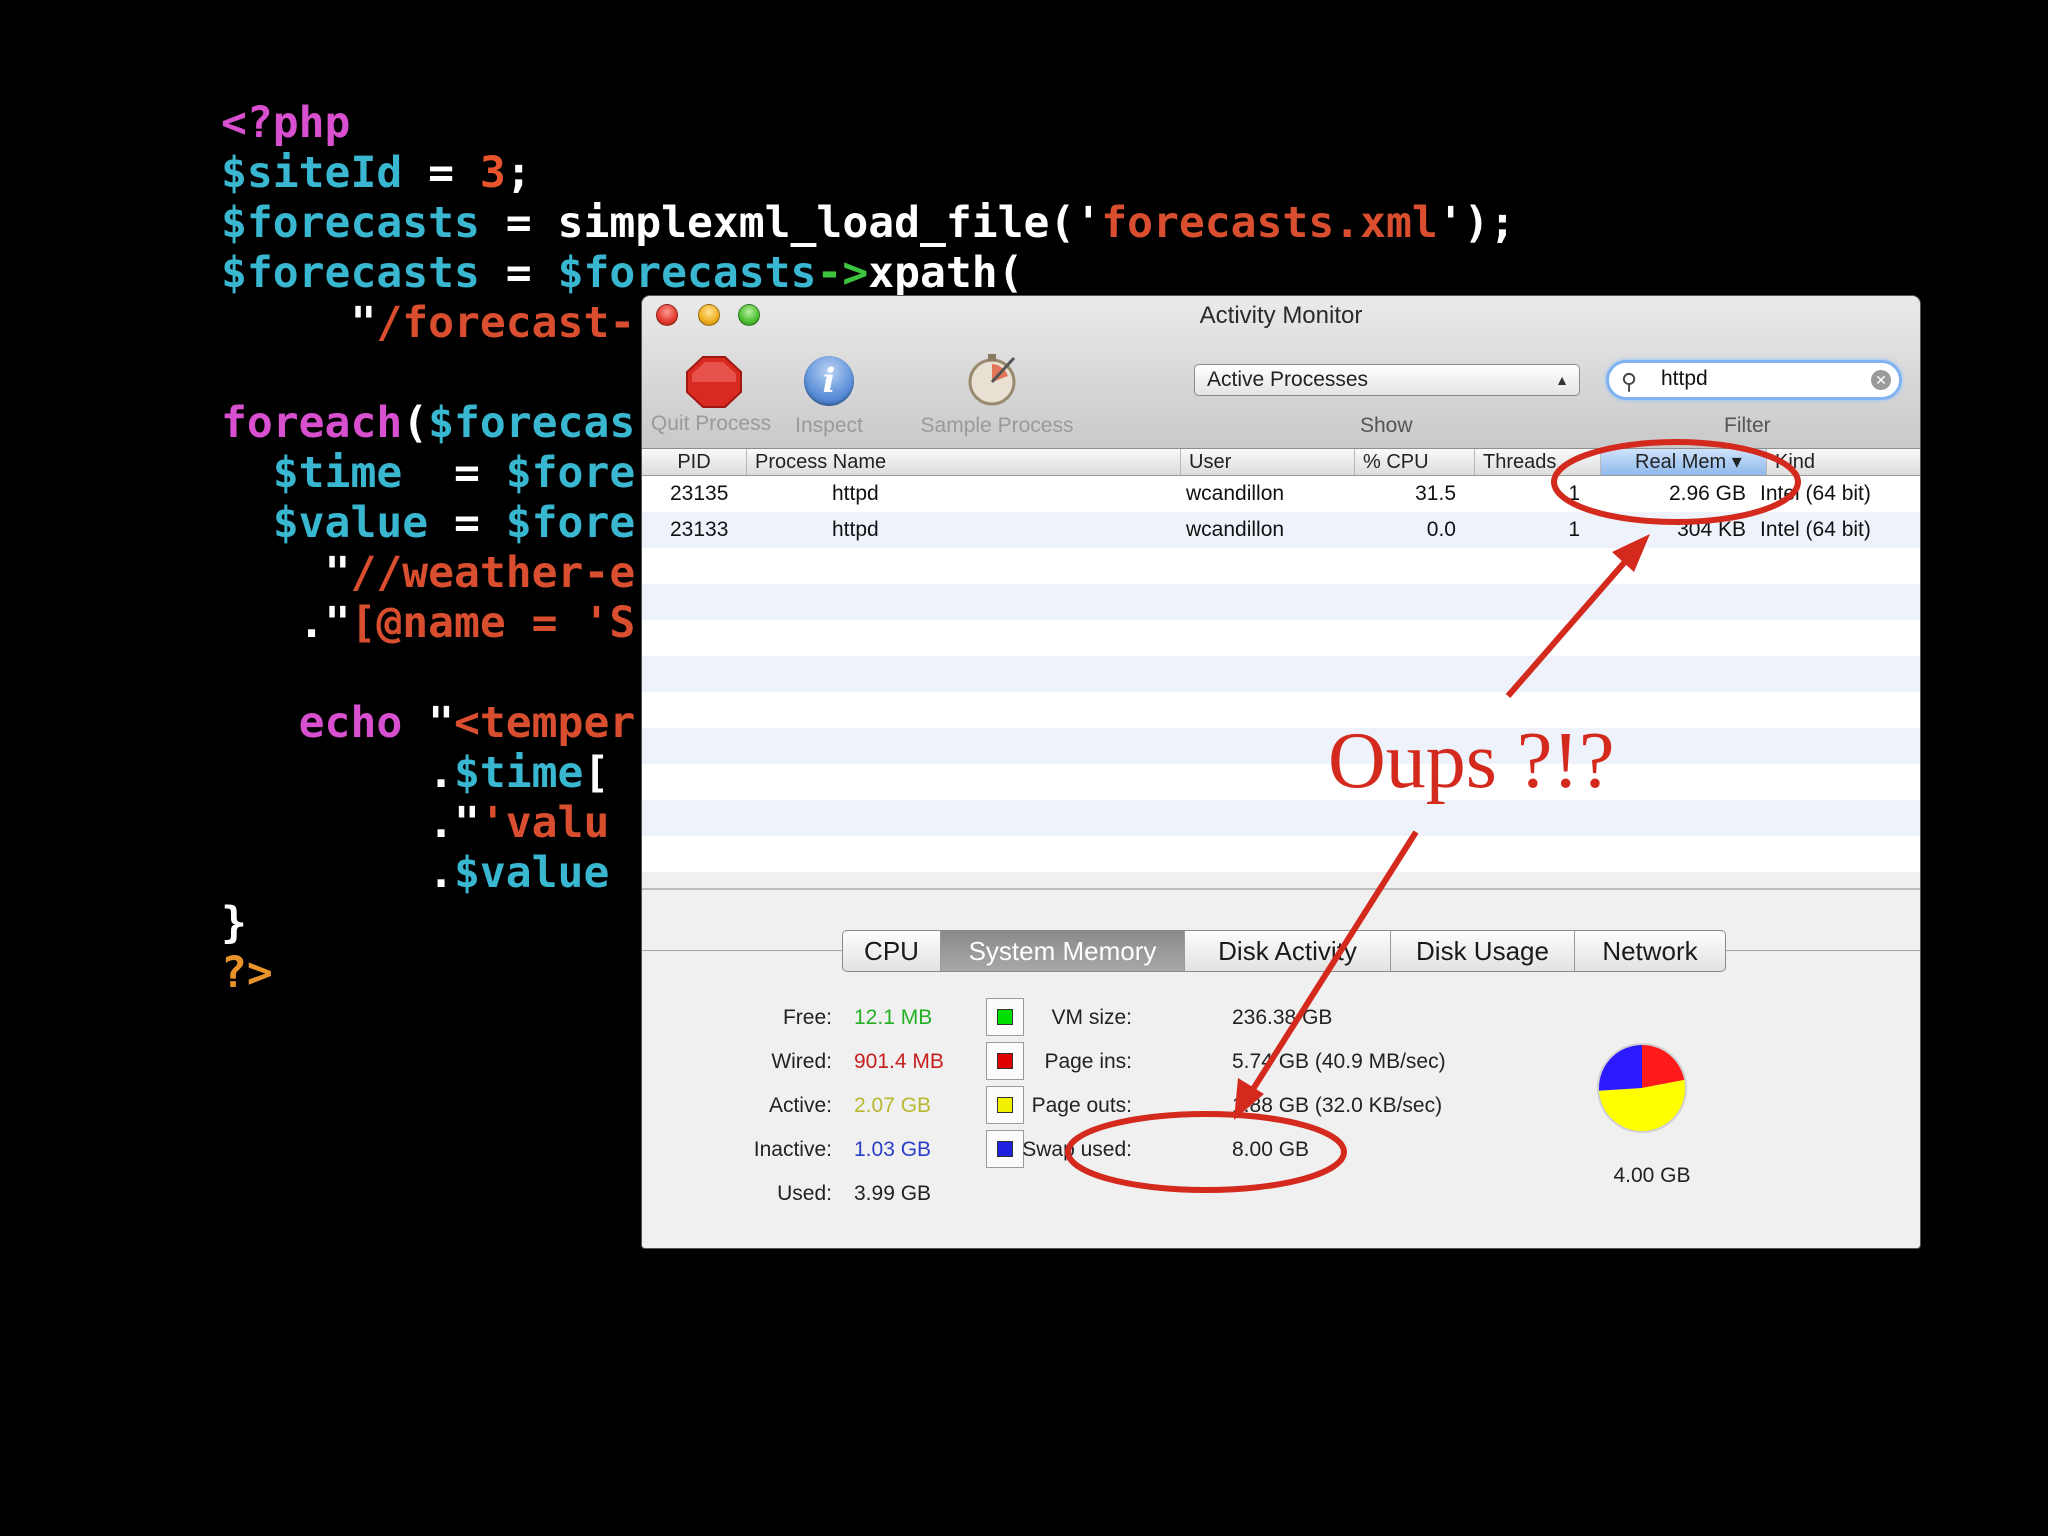 This screenshot has width=2048, height=1536. What do you see at coordinates (415, 423) in the screenshot?
I see `code-token: (` at bounding box center [415, 423].